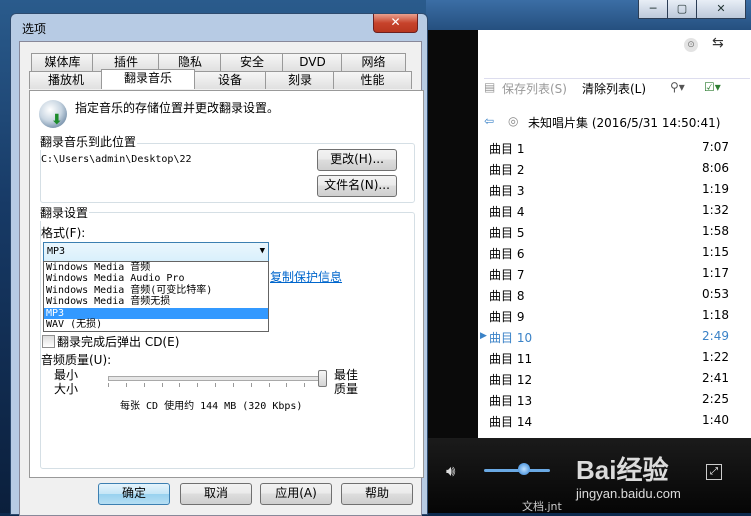 The image size is (751, 516). Describe the element at coordinates (682, 9) in the screenshot. I see `maximize-button: ▢` at that location.